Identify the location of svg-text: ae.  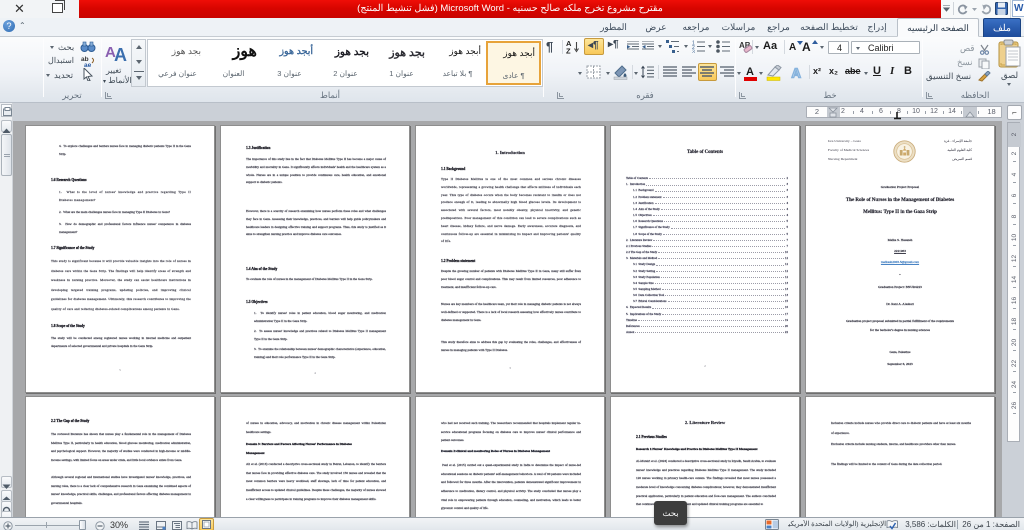
(88, 64).